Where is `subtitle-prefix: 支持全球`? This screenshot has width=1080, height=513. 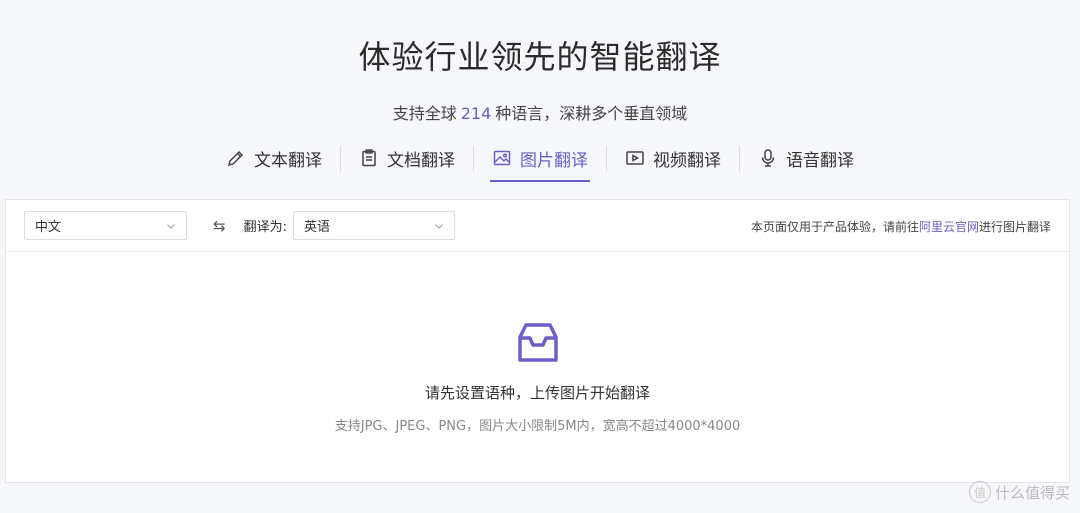
subtitle-prefix: 支持全球 is located at coordinates (424, 113).